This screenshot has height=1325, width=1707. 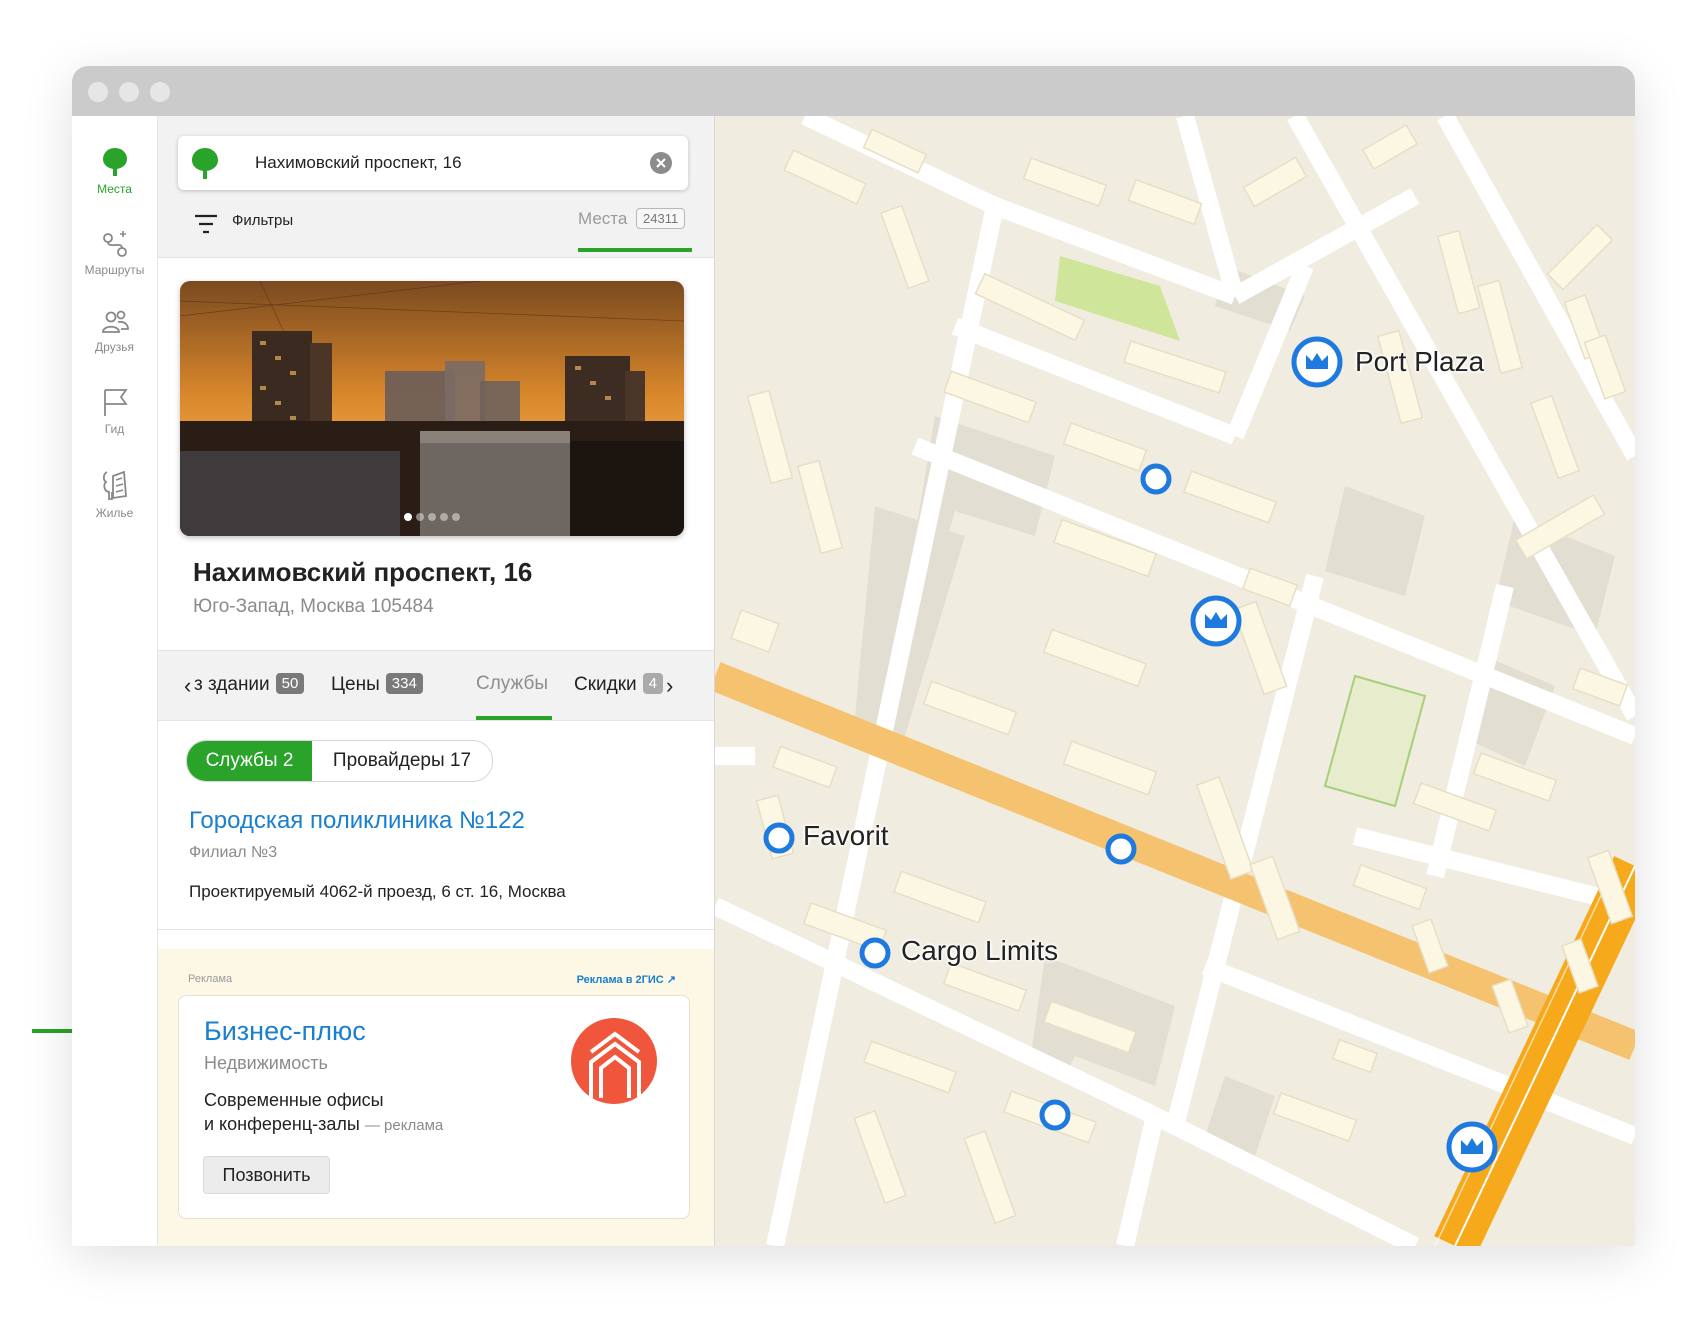 What do you see at coordinates (187, 686) in the screenshot?
I see `chevron-left-icon: ‹` at bounding box center [187, 686].